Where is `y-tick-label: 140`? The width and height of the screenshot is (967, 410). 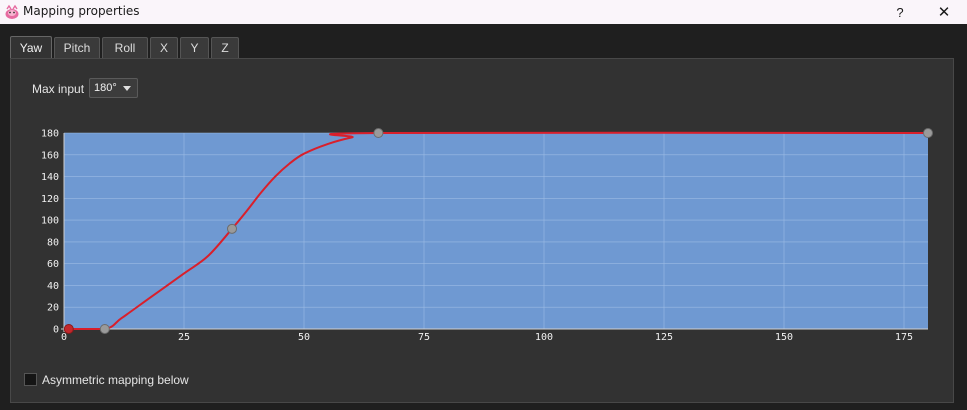 y-tick-label: 140 is located at coordinates (50, 177).